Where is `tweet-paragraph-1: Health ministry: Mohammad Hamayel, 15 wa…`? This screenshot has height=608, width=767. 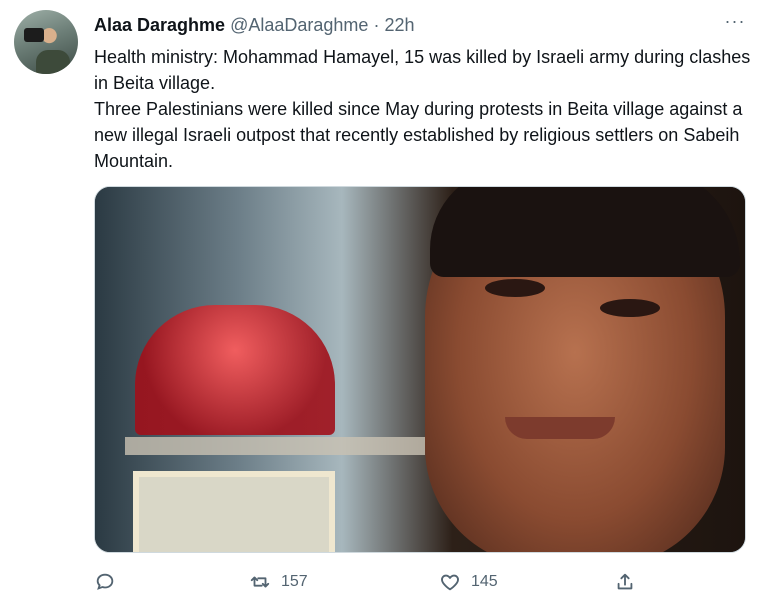
tweet-paragraph-1: Health ministry: Mohammad Hamayel, 15 wa… is located at coordinates (422, 70).